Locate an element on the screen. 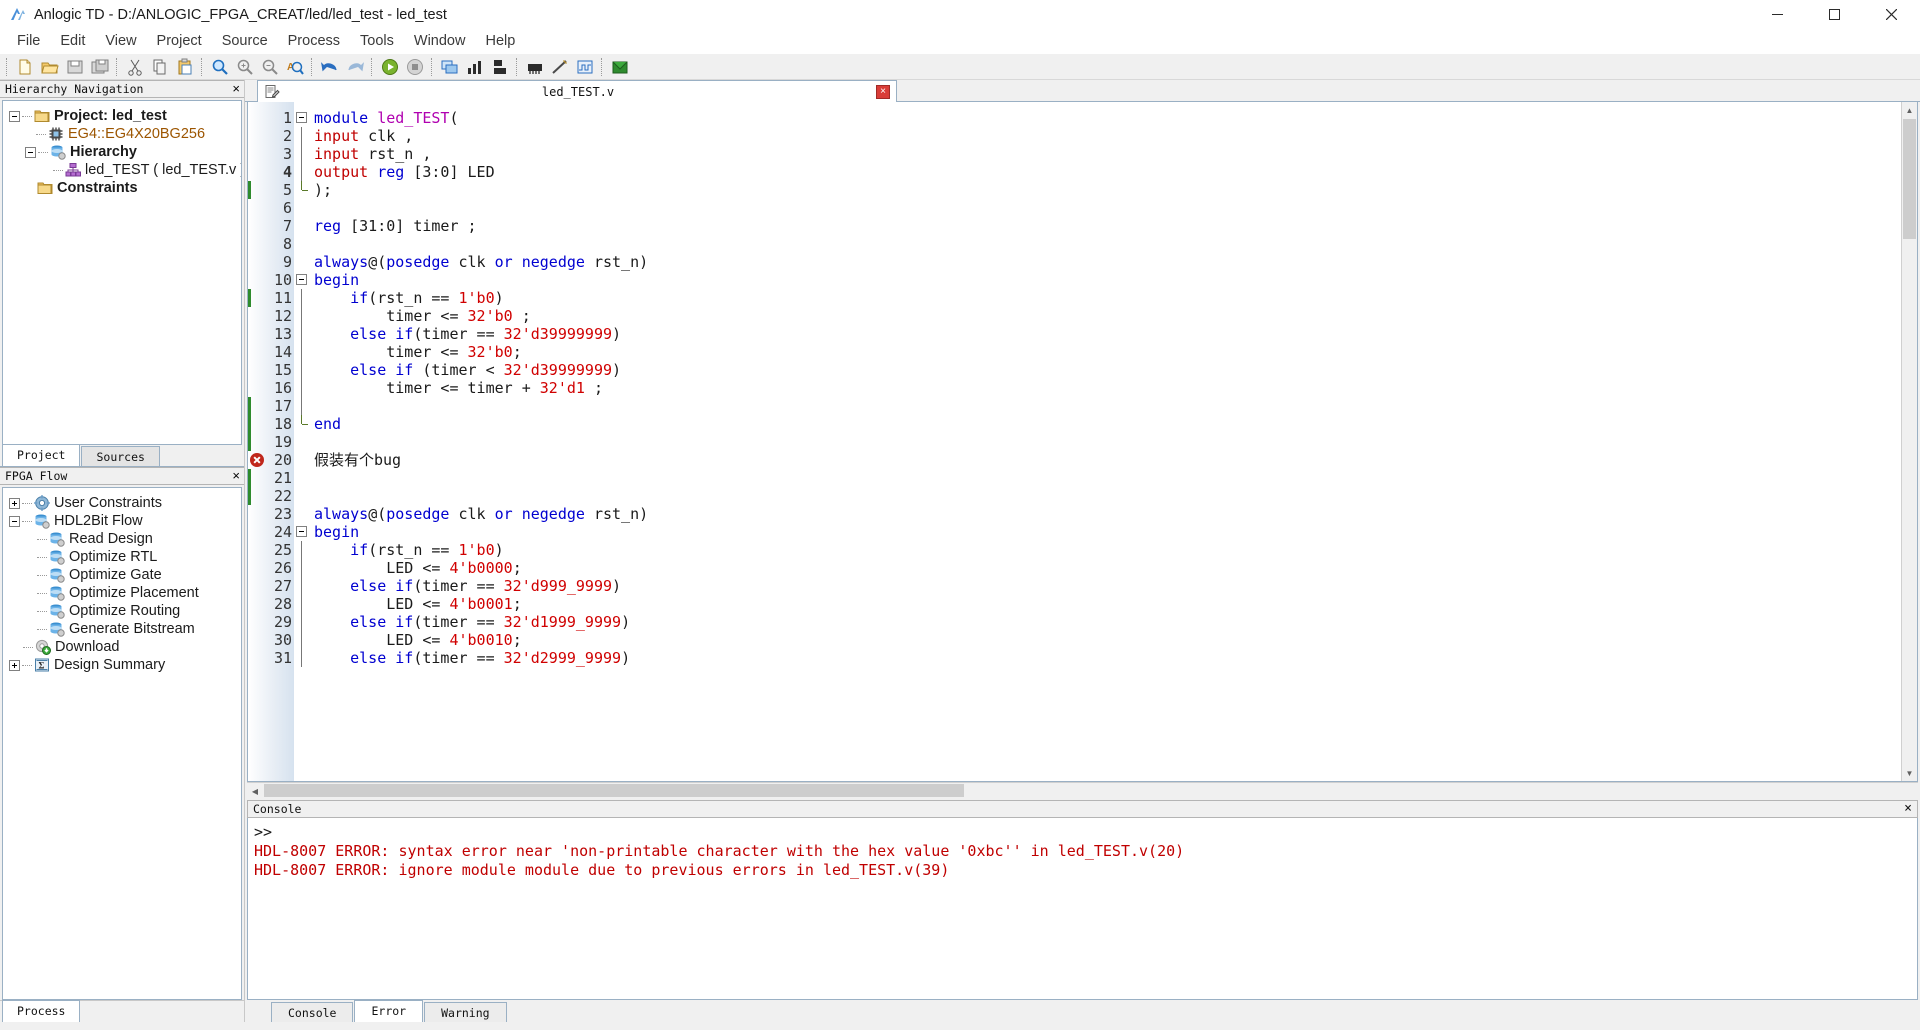 The image size is (1920, 1030). fold-margin is located at coordinates (302, 441).